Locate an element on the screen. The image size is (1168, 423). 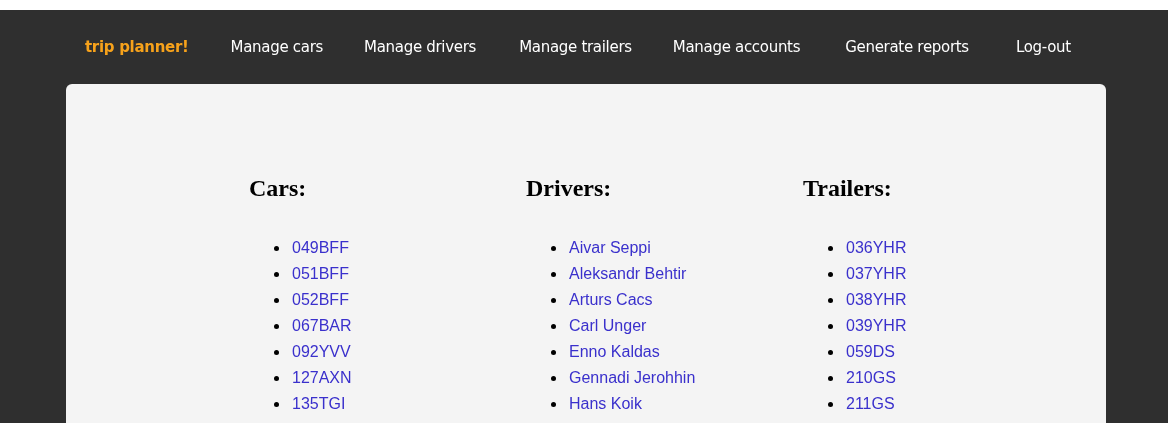
list-link: 135TGI is located at coordinates (319, 404).